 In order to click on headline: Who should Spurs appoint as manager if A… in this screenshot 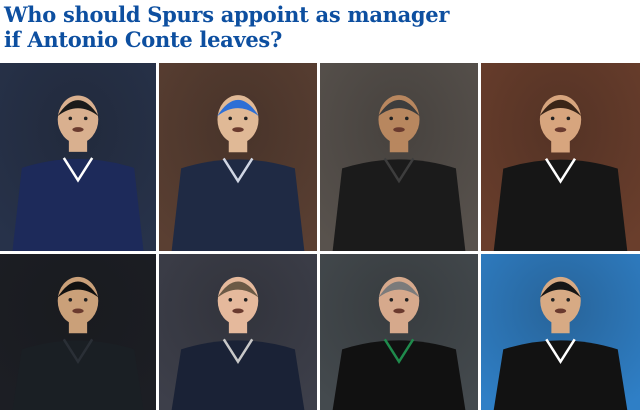, I will do `click(226, 27)`.